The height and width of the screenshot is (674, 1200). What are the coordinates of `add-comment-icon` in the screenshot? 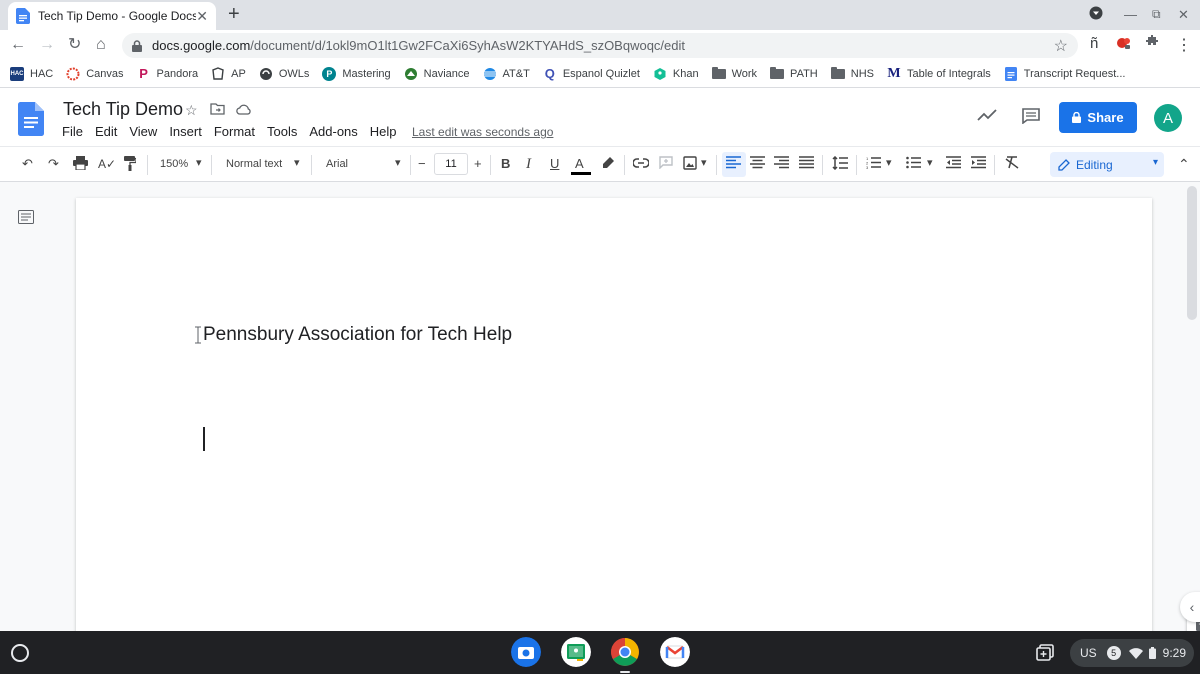 It's located at (666, 164).